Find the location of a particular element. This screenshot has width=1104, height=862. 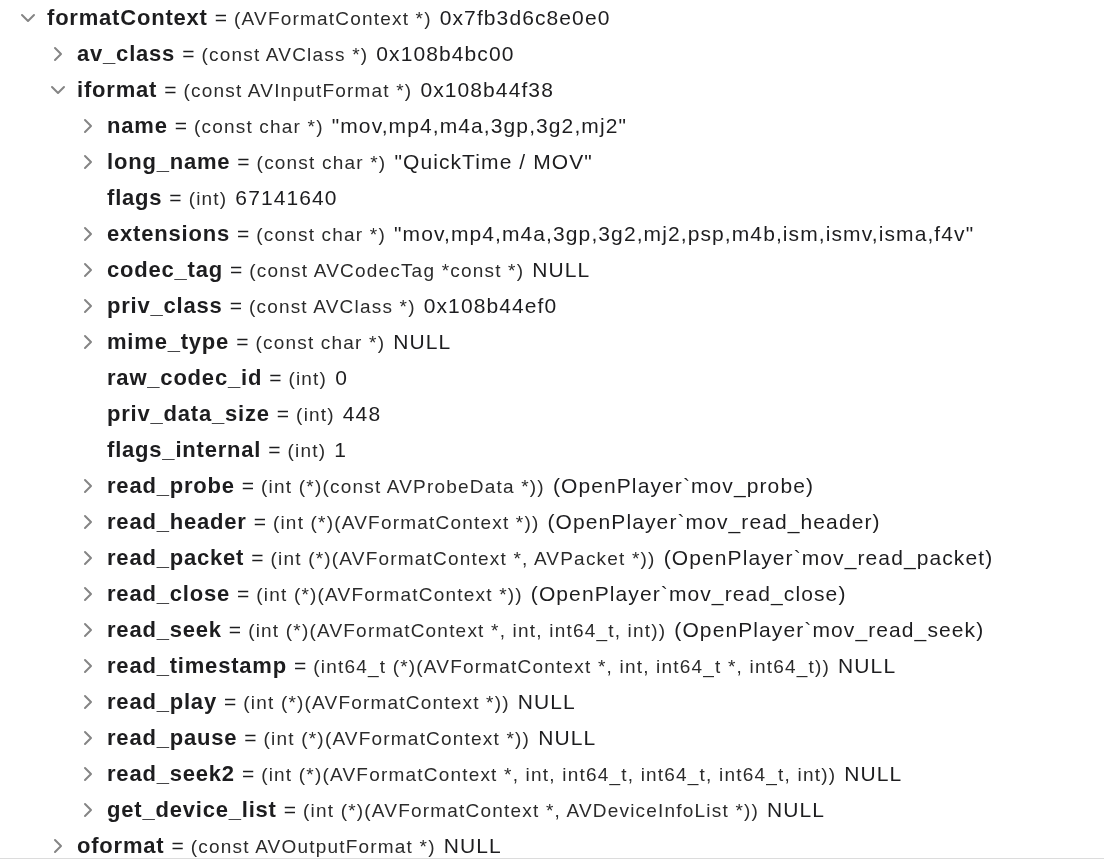

variable-name: priv_data_size is located at coordinates (188, 413).